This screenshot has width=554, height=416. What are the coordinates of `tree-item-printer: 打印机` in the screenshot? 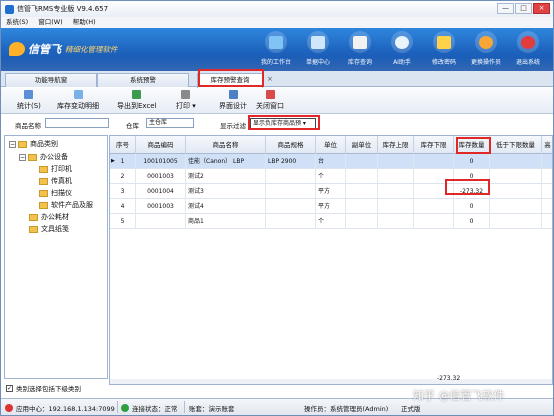 It's located at (55, 169).